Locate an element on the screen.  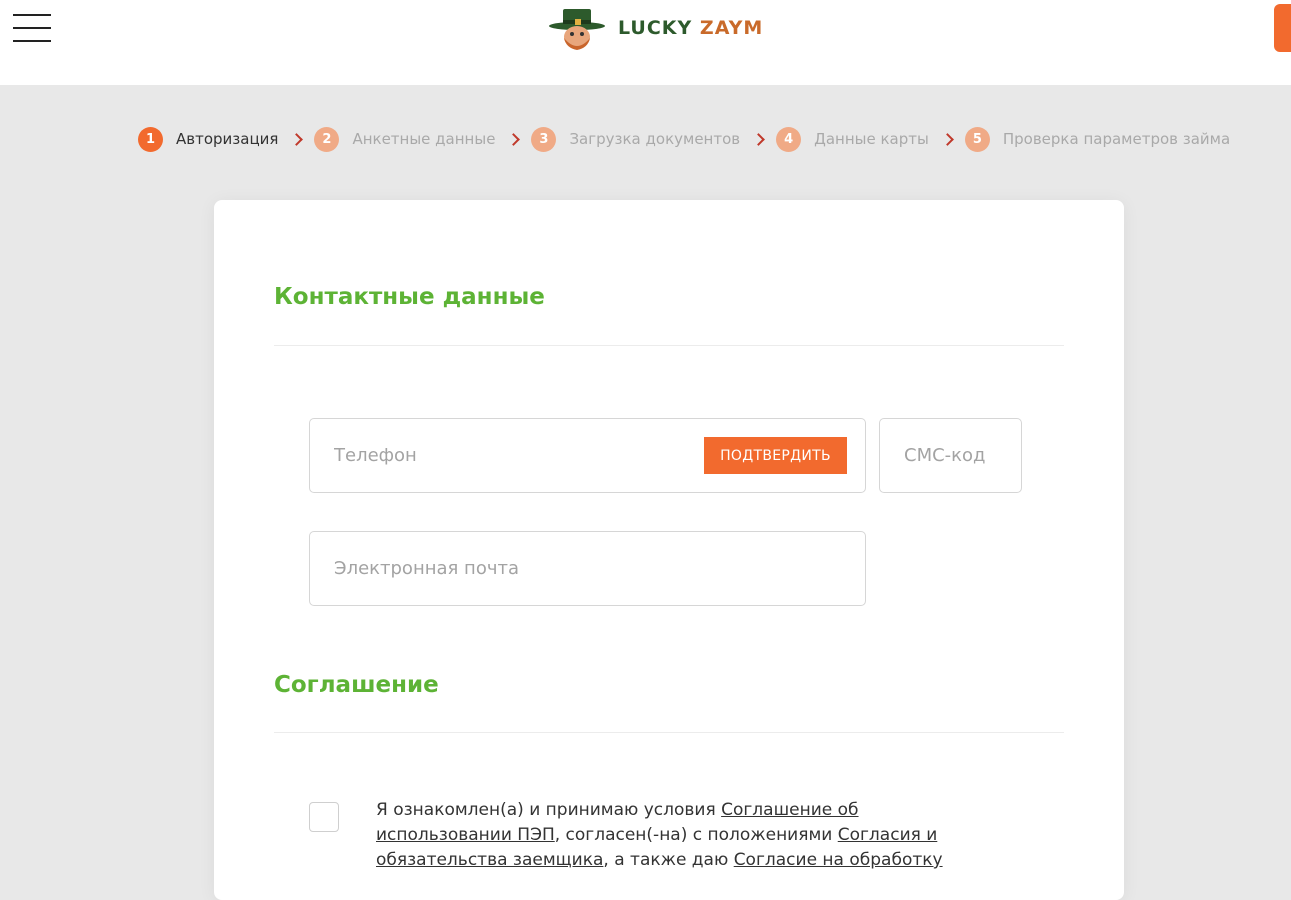
agreement-text-part: , а также даю is located at coordinates (668, 860).